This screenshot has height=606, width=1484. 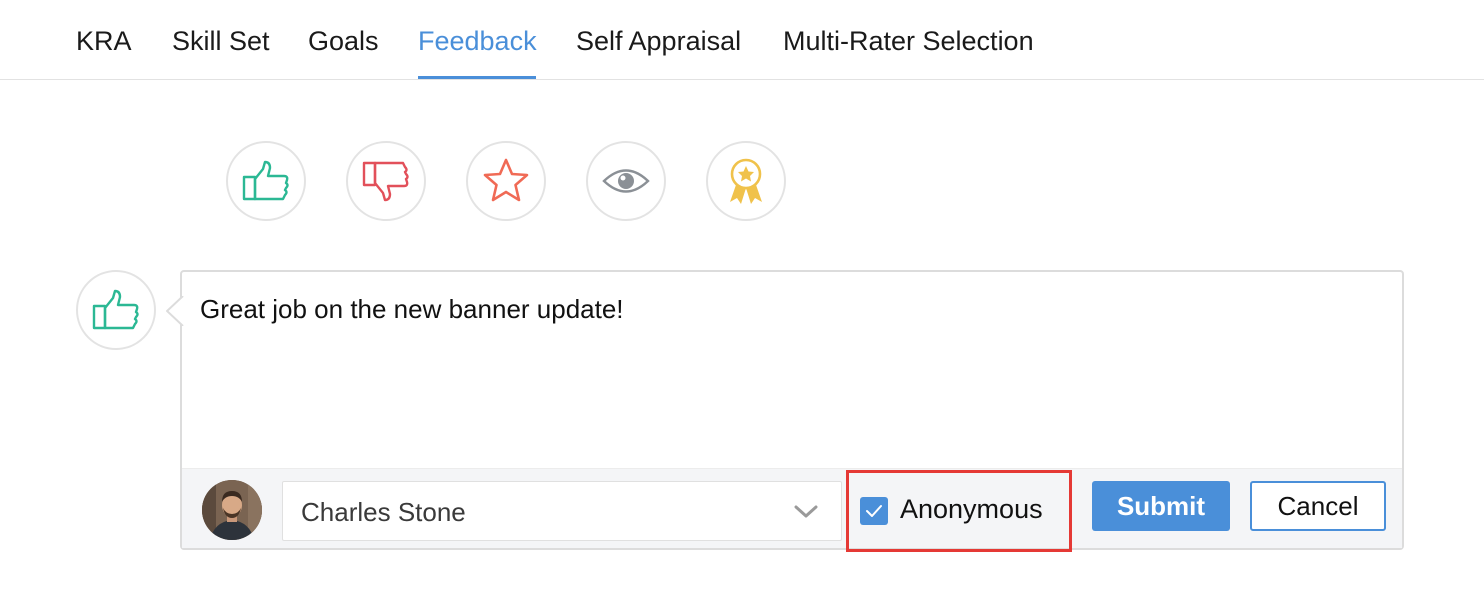 I want to click on reaction-eye, so click(x=626, y=181).